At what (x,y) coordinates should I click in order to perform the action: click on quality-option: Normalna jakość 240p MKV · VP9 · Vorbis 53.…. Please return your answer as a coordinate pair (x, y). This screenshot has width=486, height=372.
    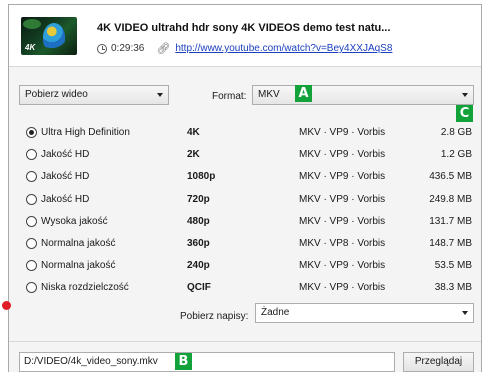
    Looking at the image, I should click on (245, 266).